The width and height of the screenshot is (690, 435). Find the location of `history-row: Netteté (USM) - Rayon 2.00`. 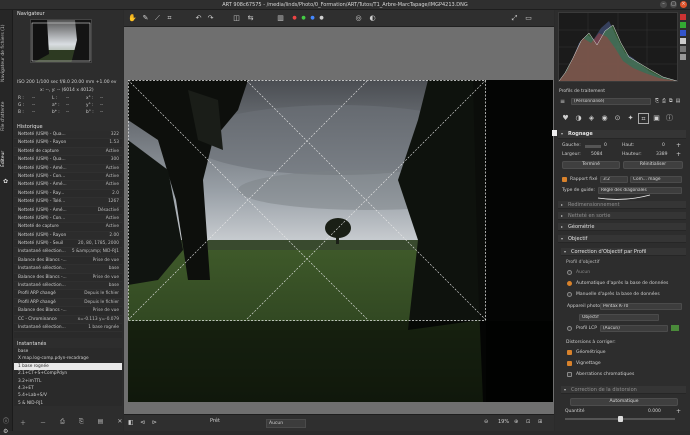

history-row: Netteté (USM) - Rayon 2.00 is located at coordinates (68, 236).